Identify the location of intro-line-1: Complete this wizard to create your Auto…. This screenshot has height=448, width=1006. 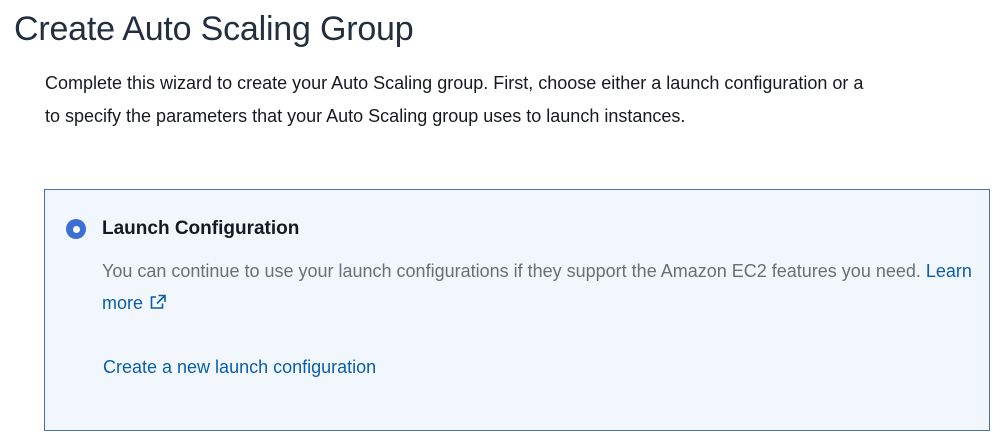
(454, 83).